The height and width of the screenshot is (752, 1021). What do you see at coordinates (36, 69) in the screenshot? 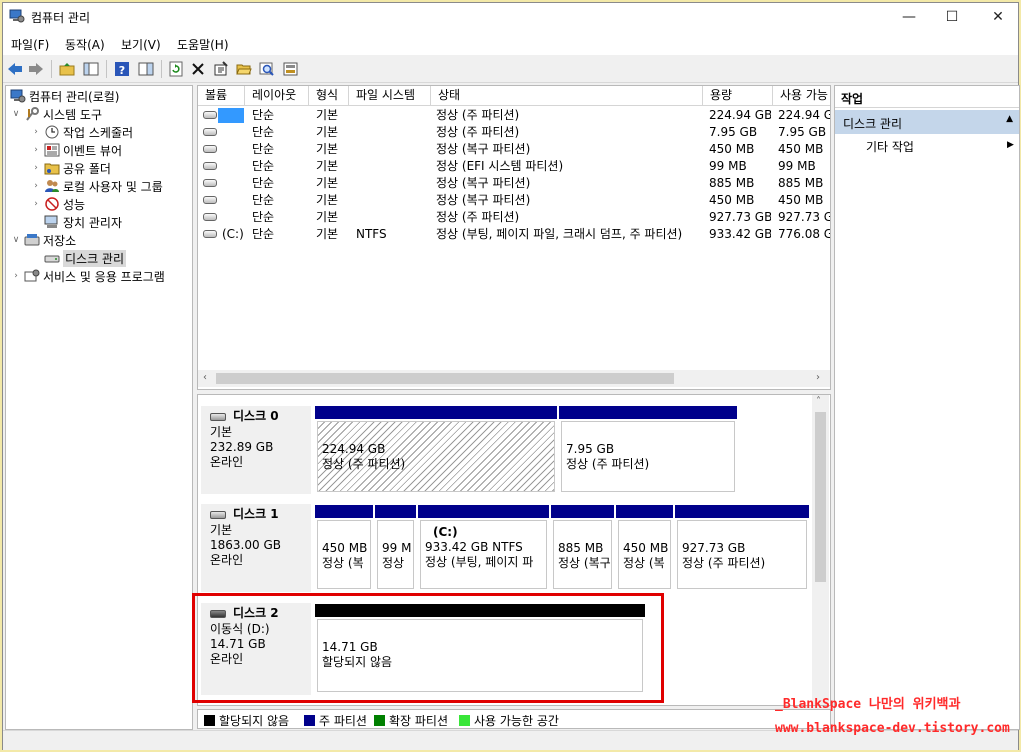
I see `forward-icon` at bounding box center [36, 69].